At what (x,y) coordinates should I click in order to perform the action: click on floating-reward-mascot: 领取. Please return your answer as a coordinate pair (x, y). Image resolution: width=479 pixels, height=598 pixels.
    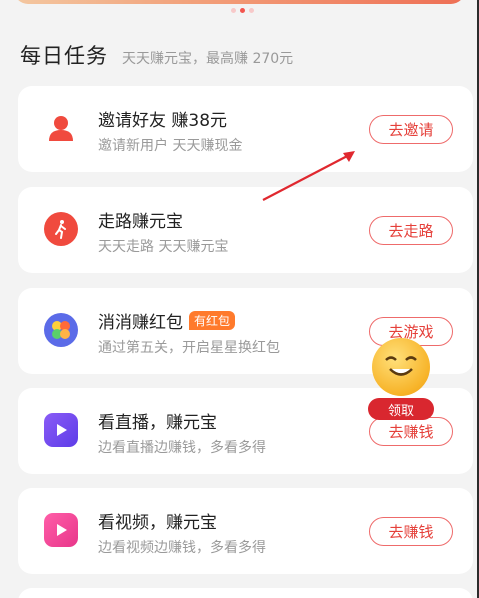
    Looking at the image, I should click on (401, 380).